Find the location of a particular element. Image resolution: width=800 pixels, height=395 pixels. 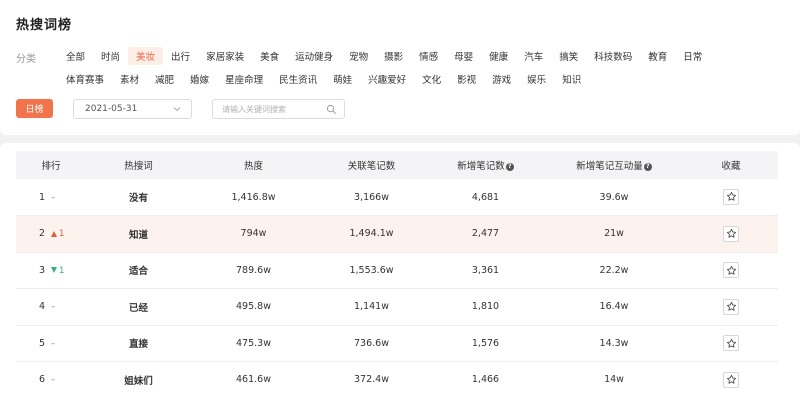

category-chip: 全部 is located at coordinates (75, 56).